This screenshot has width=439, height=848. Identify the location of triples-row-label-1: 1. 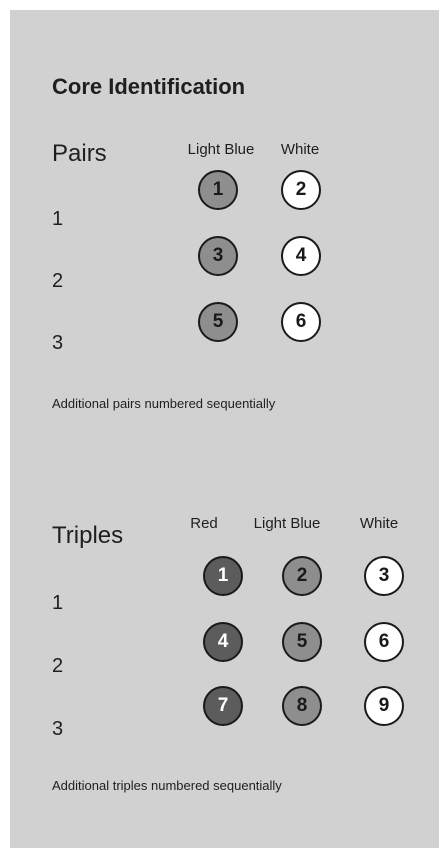
(58, 603).